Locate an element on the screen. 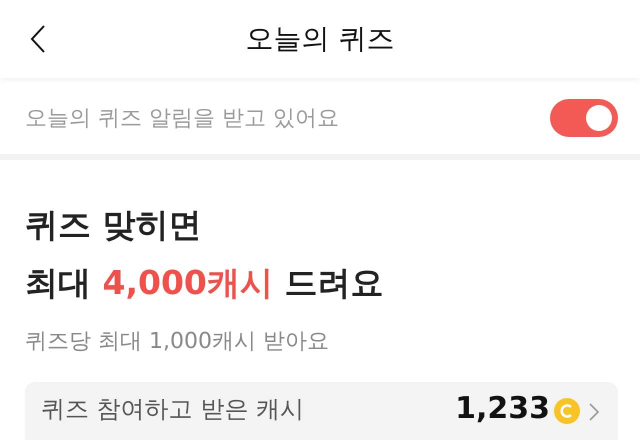 The width and height of the screenshot is (640, 440). card-label: 퀴즈 참여하고 받은 캐시 is located at coordinates (173, 409).